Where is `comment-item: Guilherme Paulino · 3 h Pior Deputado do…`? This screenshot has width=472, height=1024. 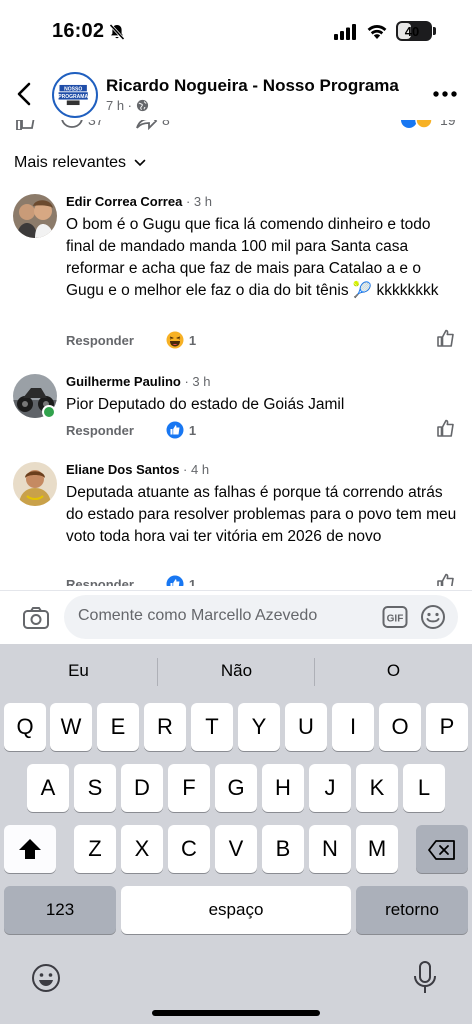 comment-item: Guilherme Paulino · 3 h Pior Deputado do… is located at coordinates (236, 410).